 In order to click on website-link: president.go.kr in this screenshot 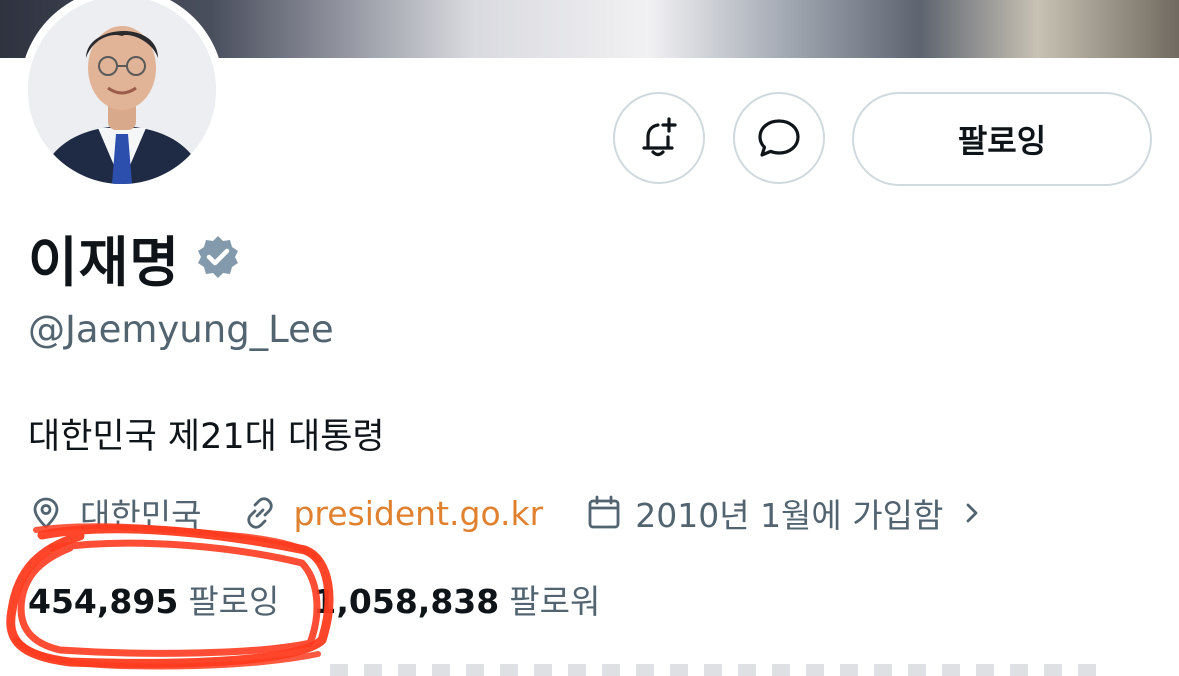, I will do `click(418, 513)`.